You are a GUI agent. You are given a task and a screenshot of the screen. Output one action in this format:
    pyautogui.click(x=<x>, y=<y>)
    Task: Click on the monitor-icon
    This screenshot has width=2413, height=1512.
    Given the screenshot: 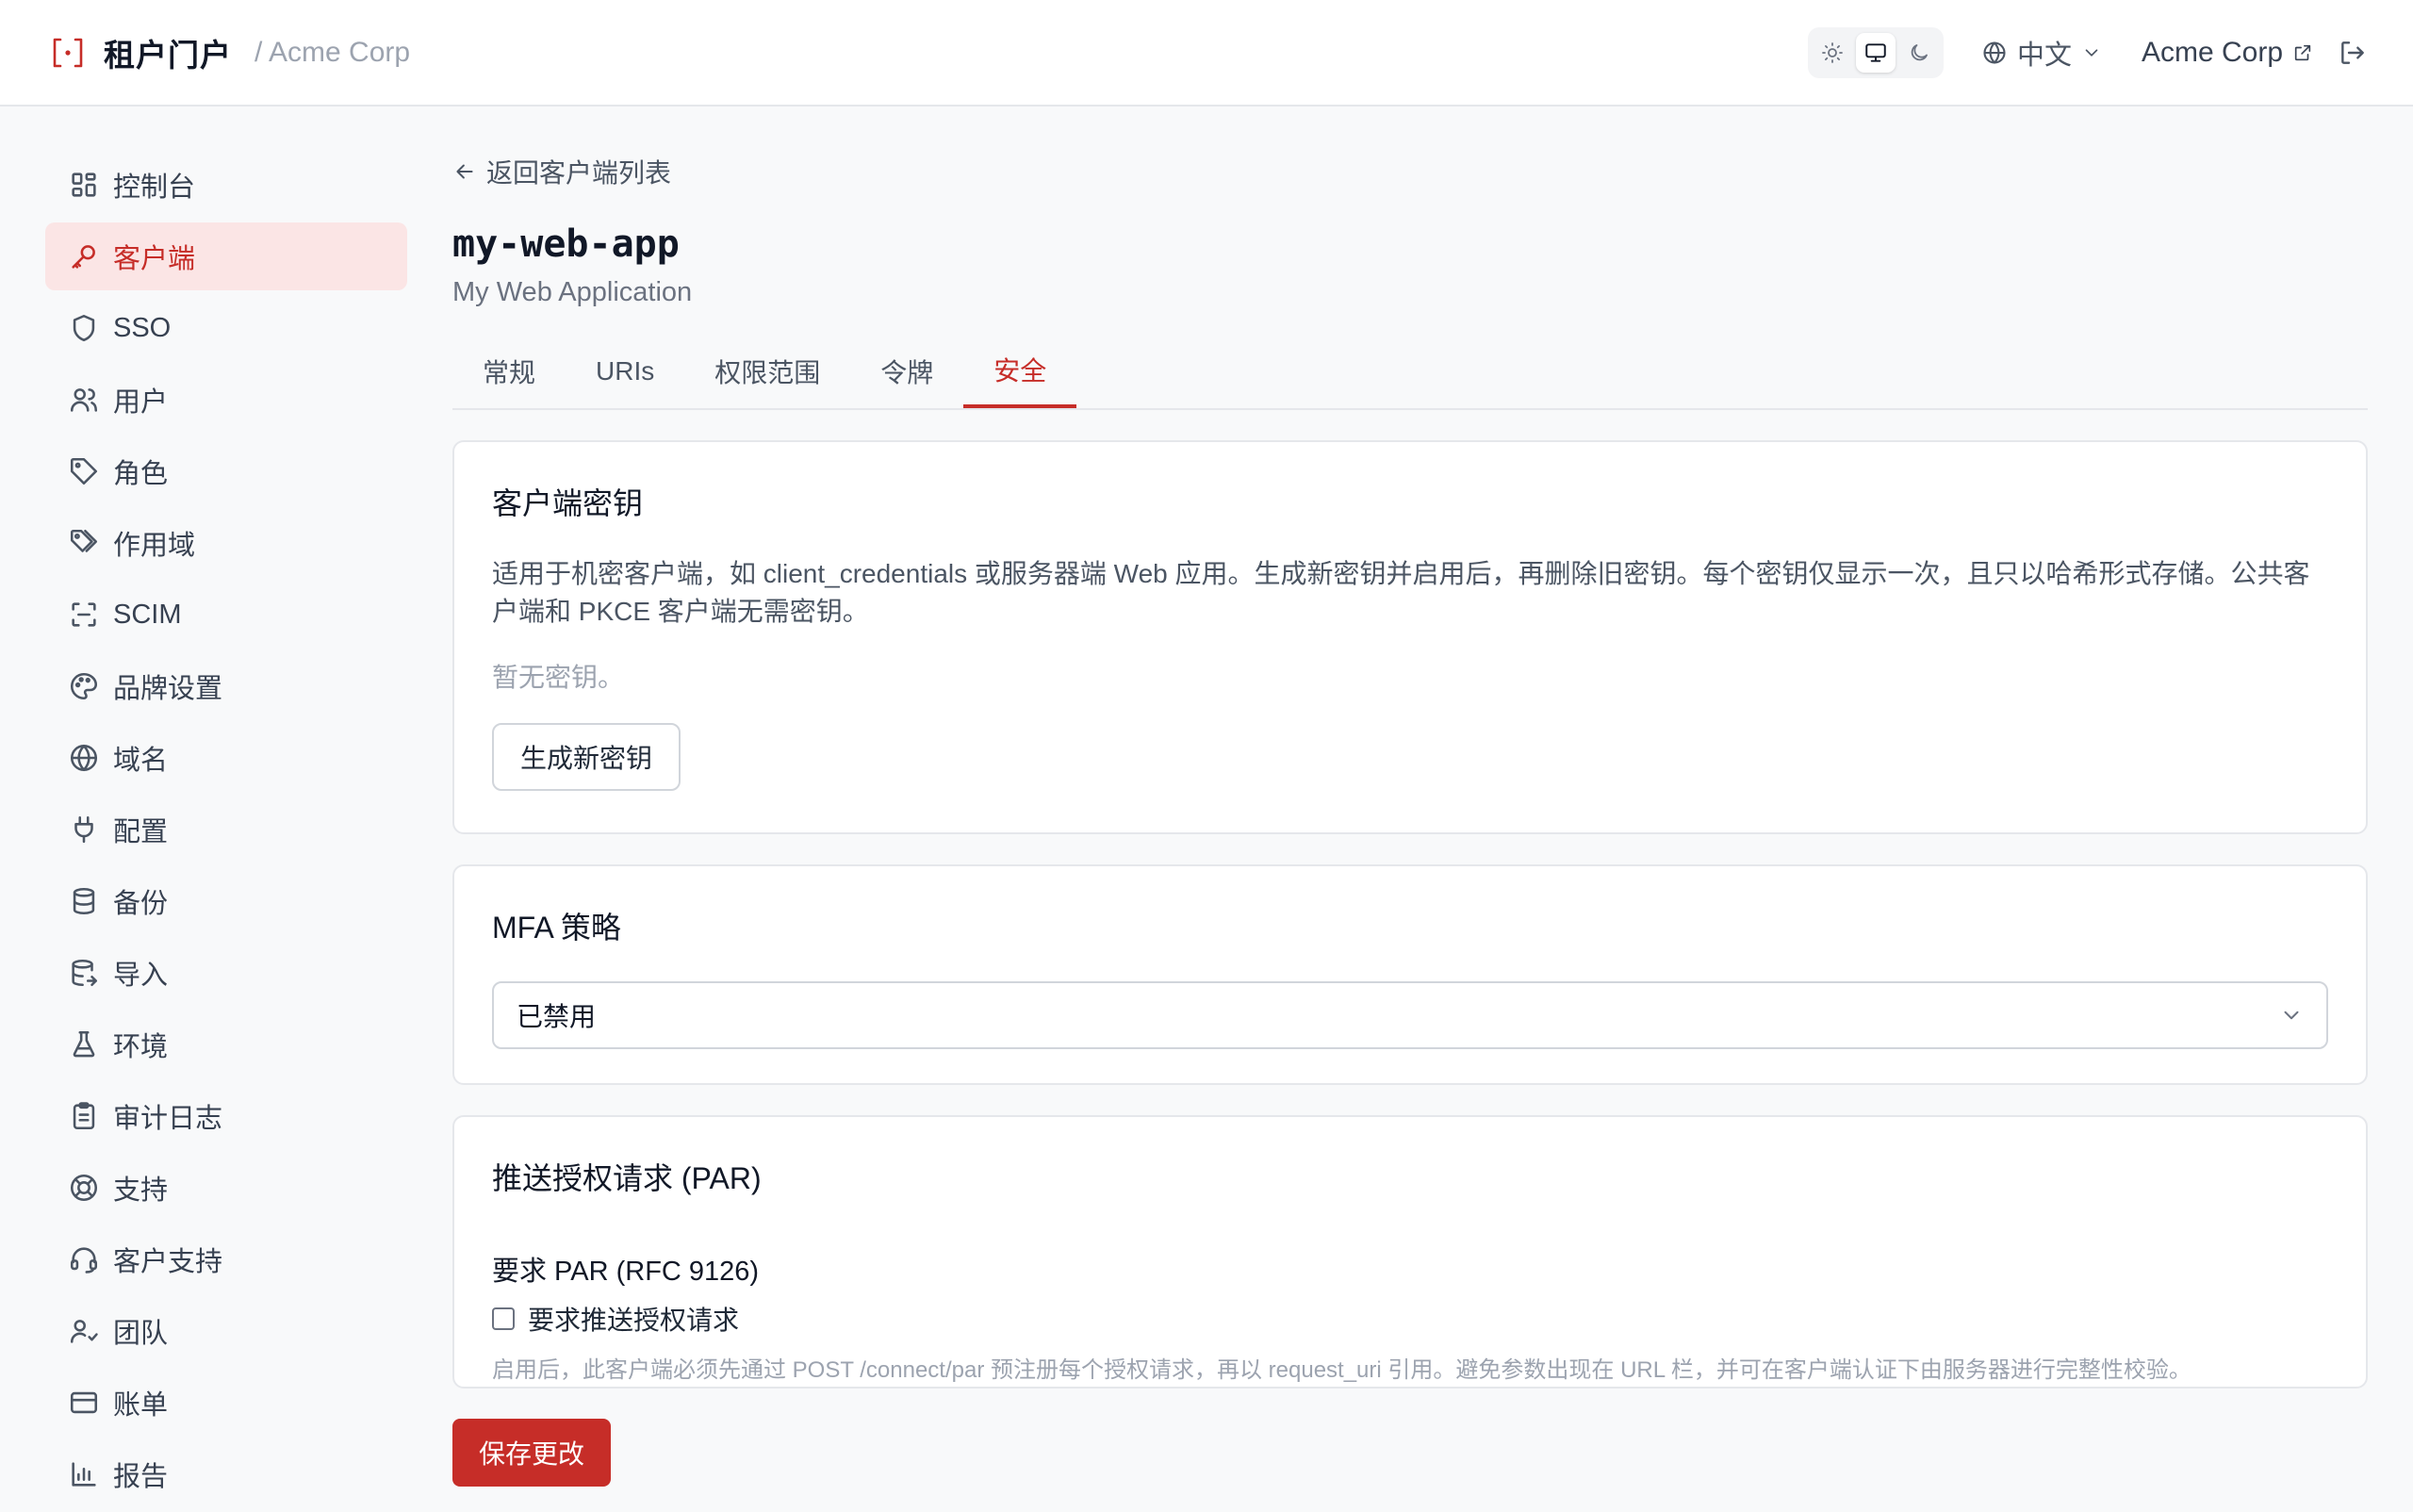 What is the action you would take?
    pyautogui.click(x=1876, y=53)
    